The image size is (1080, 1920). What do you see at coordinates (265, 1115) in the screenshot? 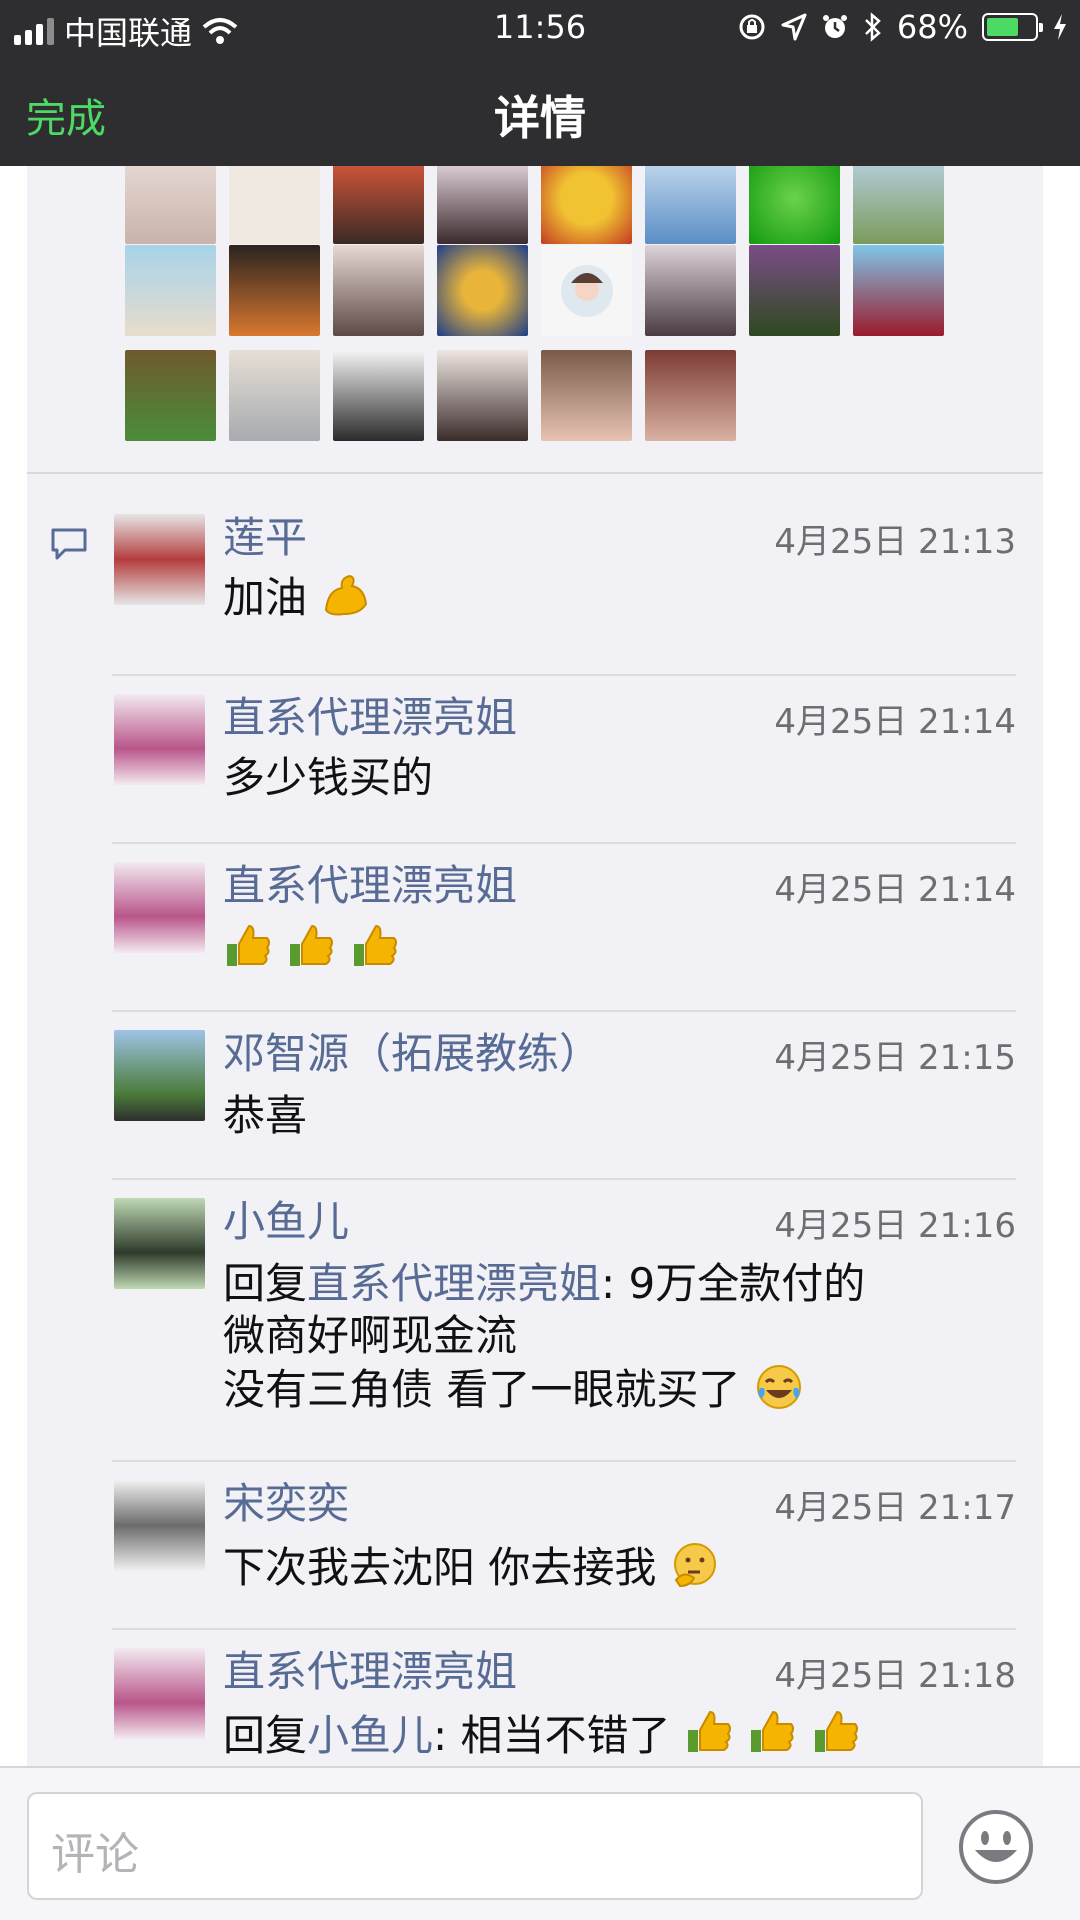
I see `comment-text: 恭喜` at bounding box center [265, 1115].